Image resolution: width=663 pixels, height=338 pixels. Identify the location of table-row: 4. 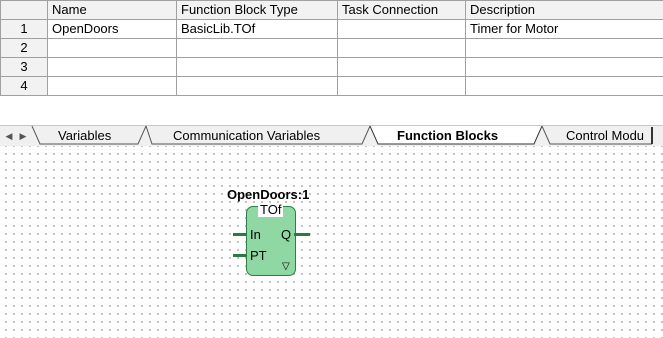
(331, 86).